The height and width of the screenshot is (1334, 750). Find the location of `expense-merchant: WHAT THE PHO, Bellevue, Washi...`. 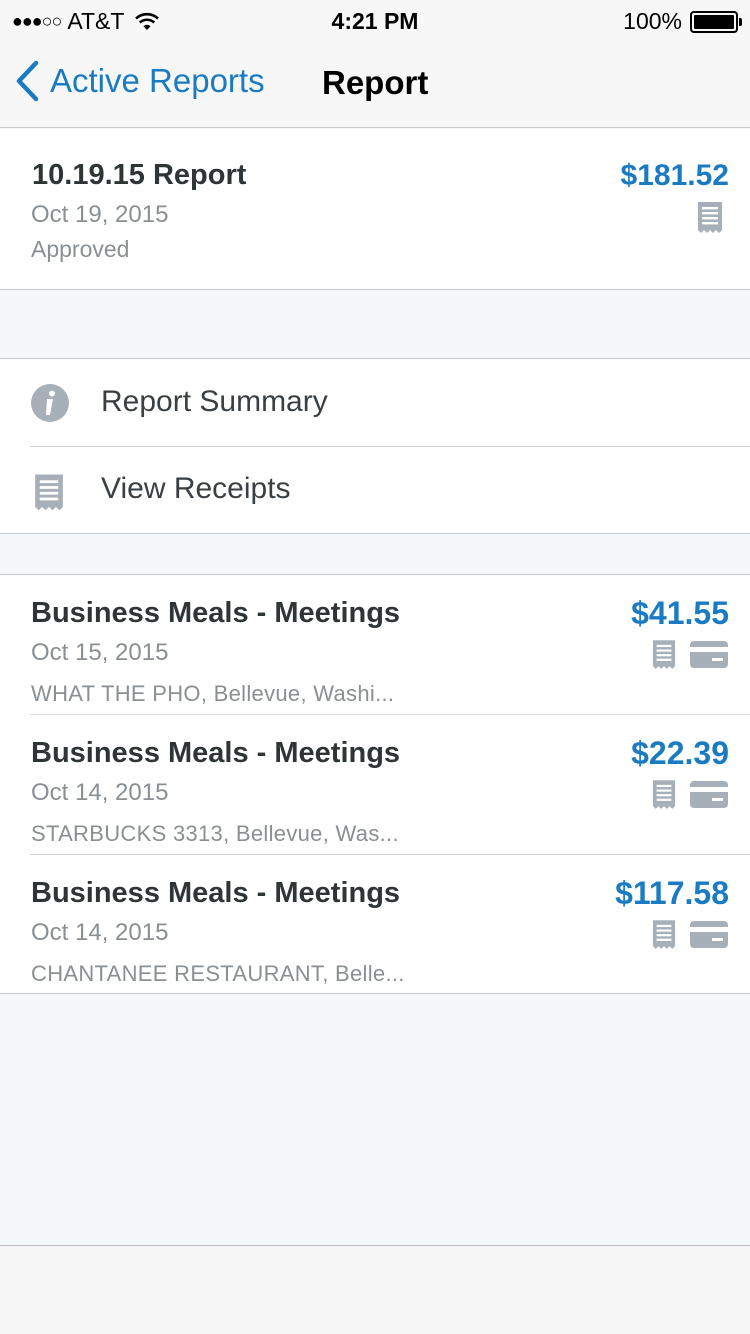

expense-merchant: WHAT THE PHO, Bellevue, Washi... is located at coordinates (213, 693).